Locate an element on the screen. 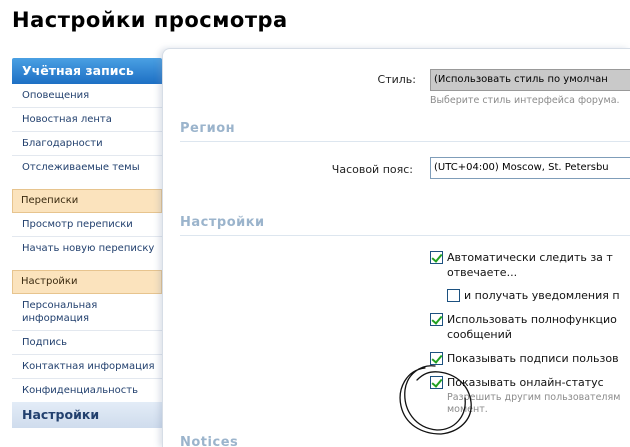  page-title: Настройки просмотра is located at coordinates (150, 20).